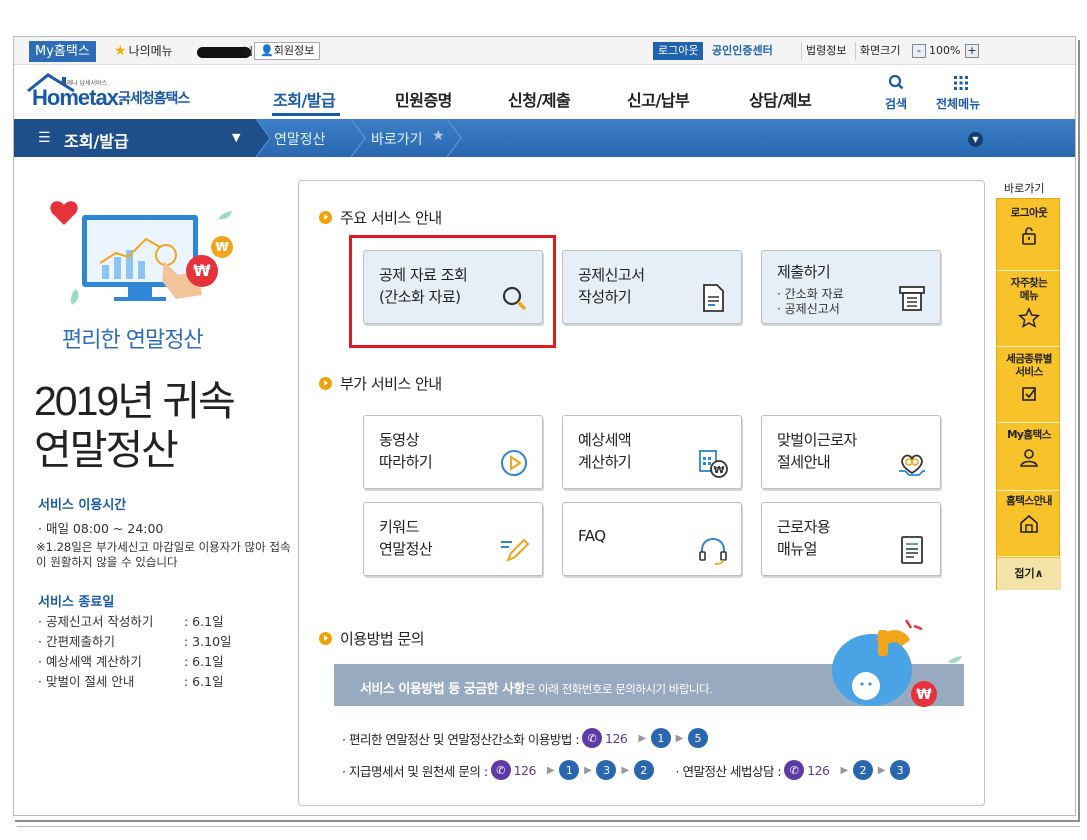 Image resolution: width=1087 pixels, height=840 pixels. What do you see at coordinates (713, 551) in the screenshot?
I see `headset-icon` at bounding box center [713, 551].